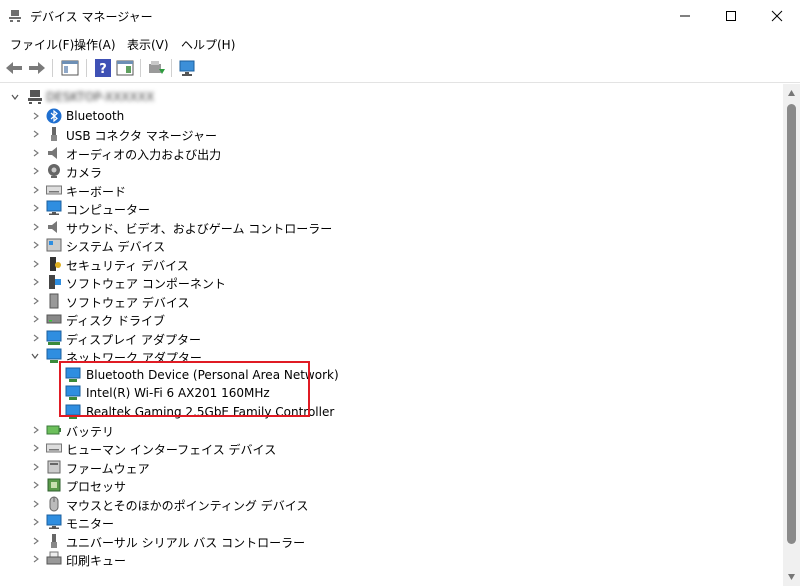 The height and width of the screenshot is (586, 800). I want to click on highlight-box, so click(184, 389).